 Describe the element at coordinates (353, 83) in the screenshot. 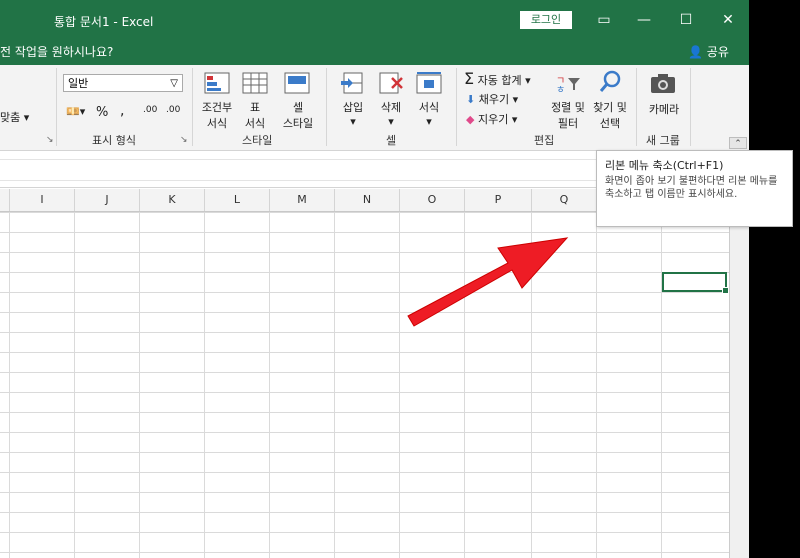

I see `insert-cells-icon` at that location.